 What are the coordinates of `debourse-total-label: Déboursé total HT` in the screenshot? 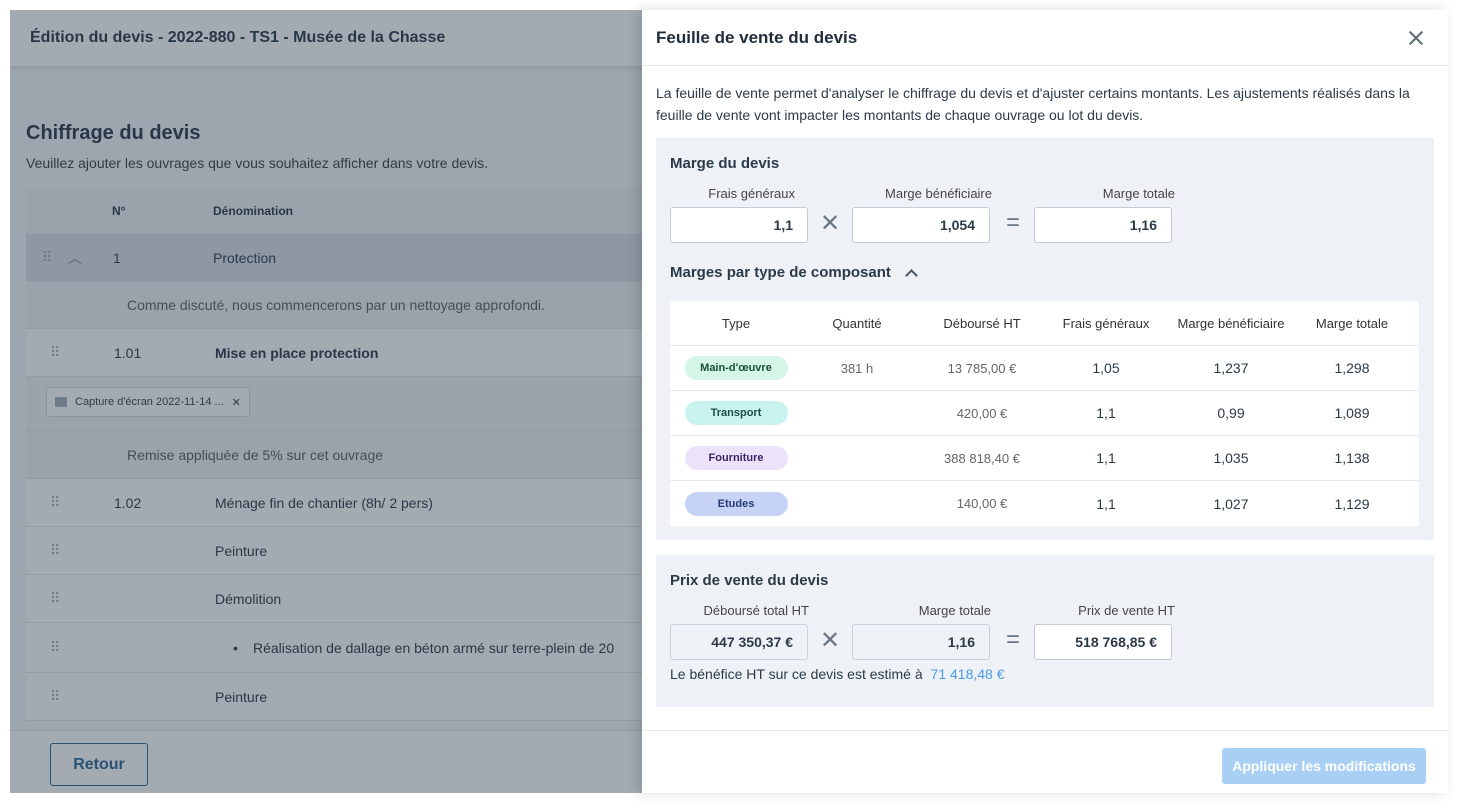 It's located at (756, 610).